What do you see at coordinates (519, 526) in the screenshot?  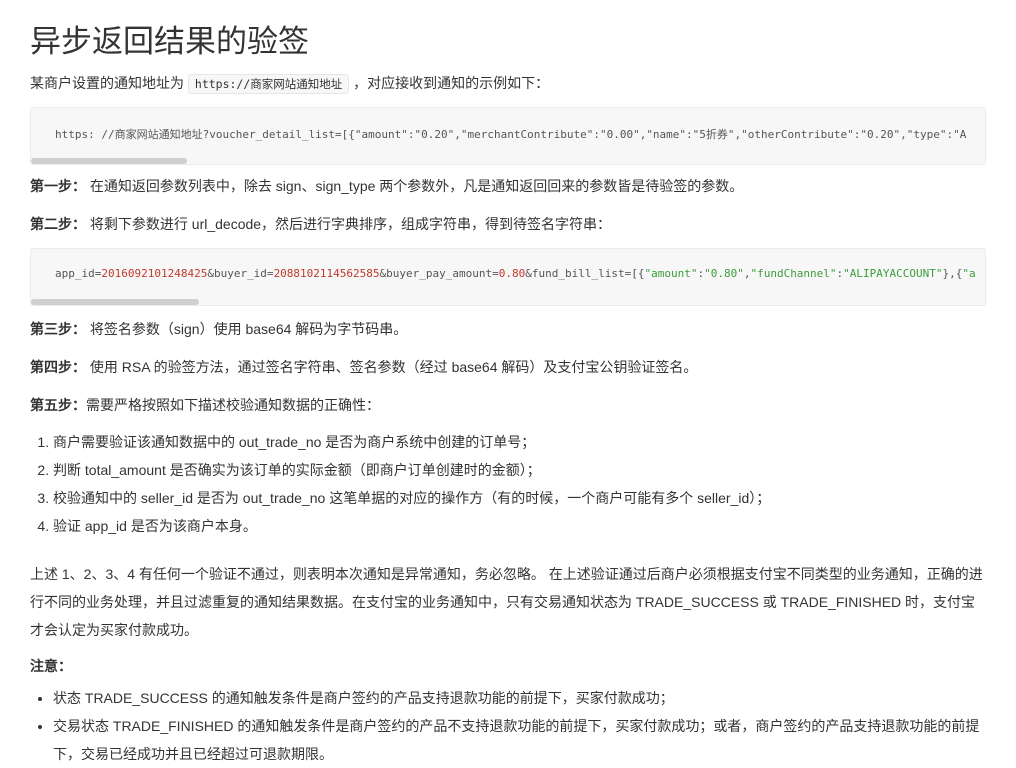 I see `list-item: 验证 app_id 是否为该商户本身。` at bounding box center [519, 526].